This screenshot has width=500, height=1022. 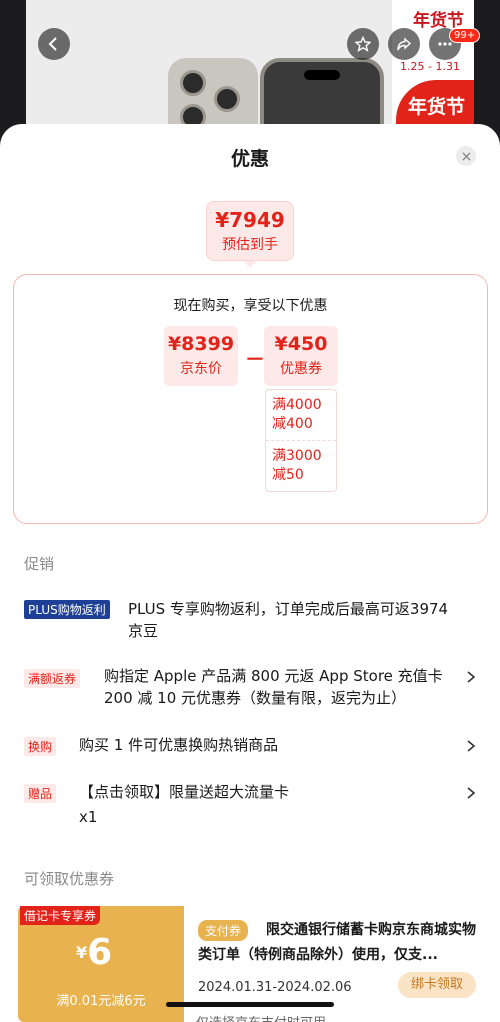 I want to click on jd-price-label: 京东价, so click(x=201, y=369).